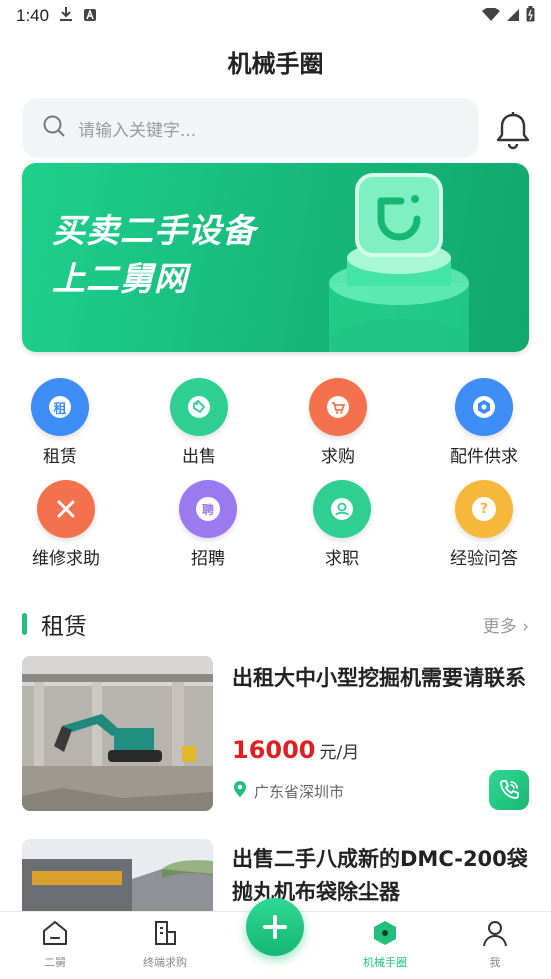 The height and width of the screenshot is (979, 551). What do you see at coordinates (165, 962) in the screenshot?
I see `nav-label: 终端求购` at bounding box center [165, 962].